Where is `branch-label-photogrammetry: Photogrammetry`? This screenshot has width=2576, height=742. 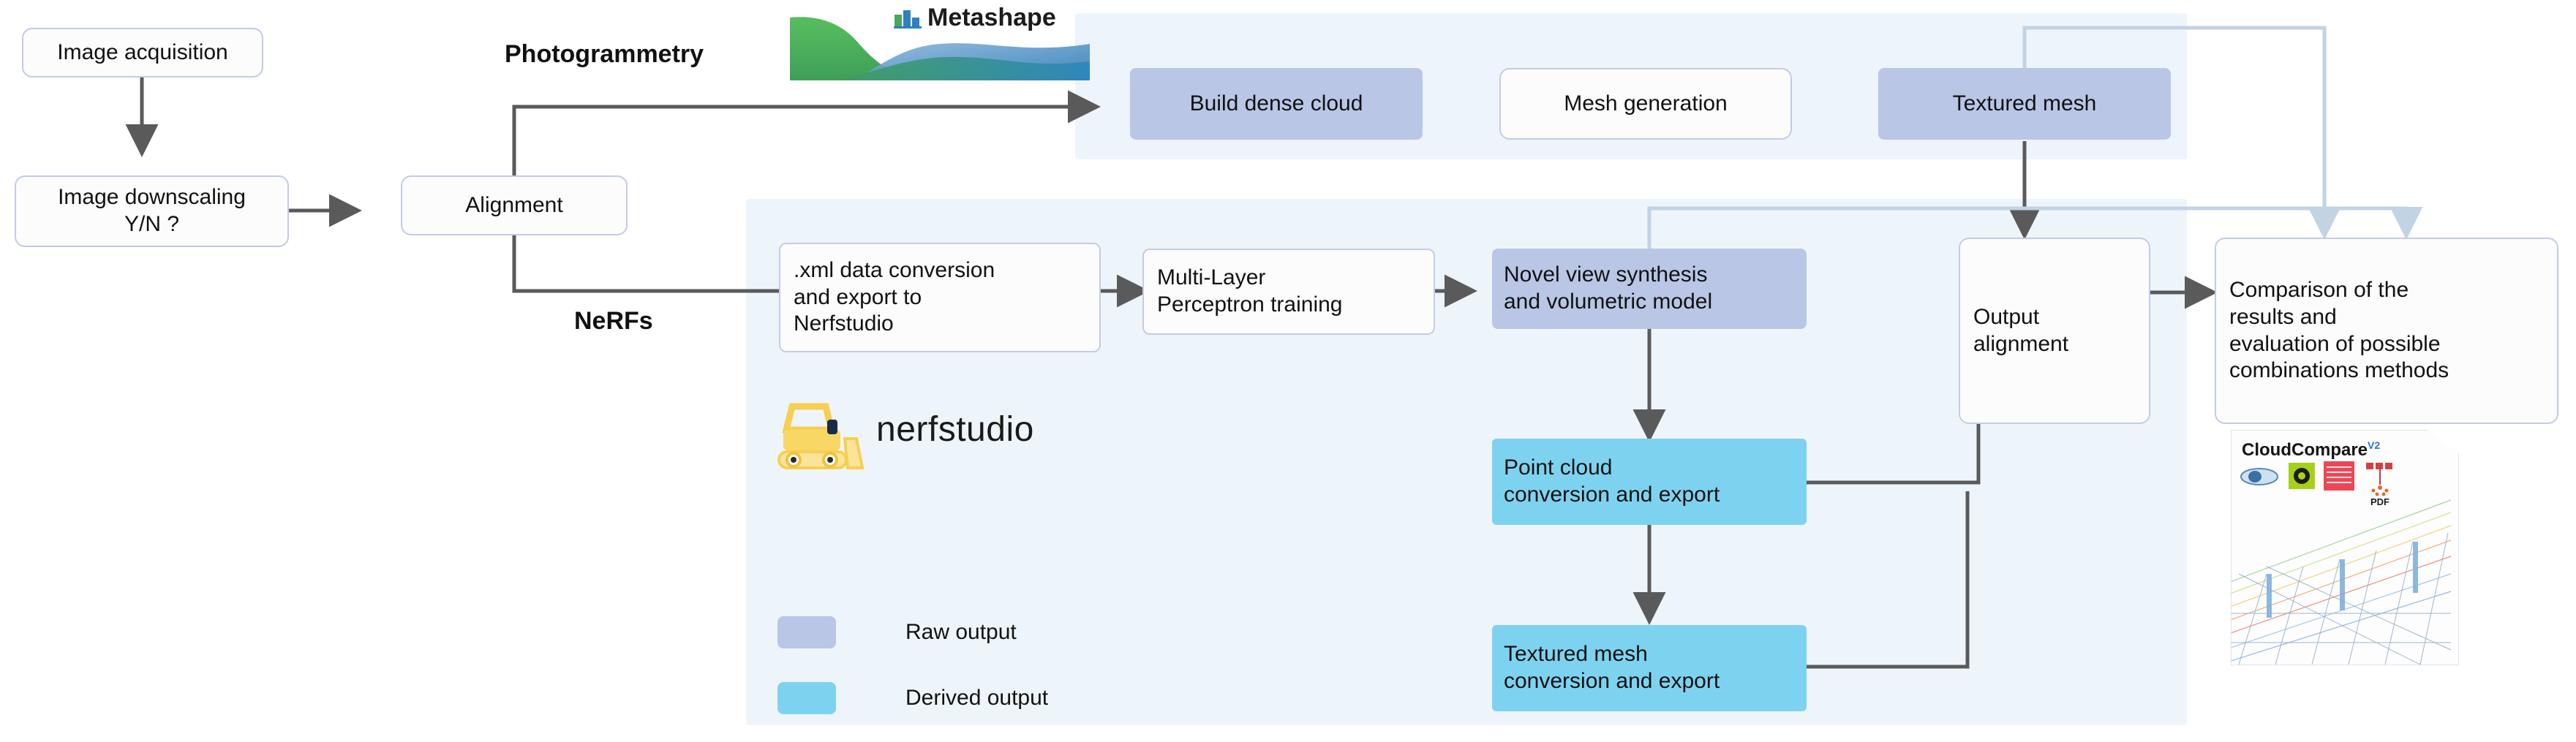 branch-label-photogrammetry: Photogrammetry is located at coordinates (604, 54).